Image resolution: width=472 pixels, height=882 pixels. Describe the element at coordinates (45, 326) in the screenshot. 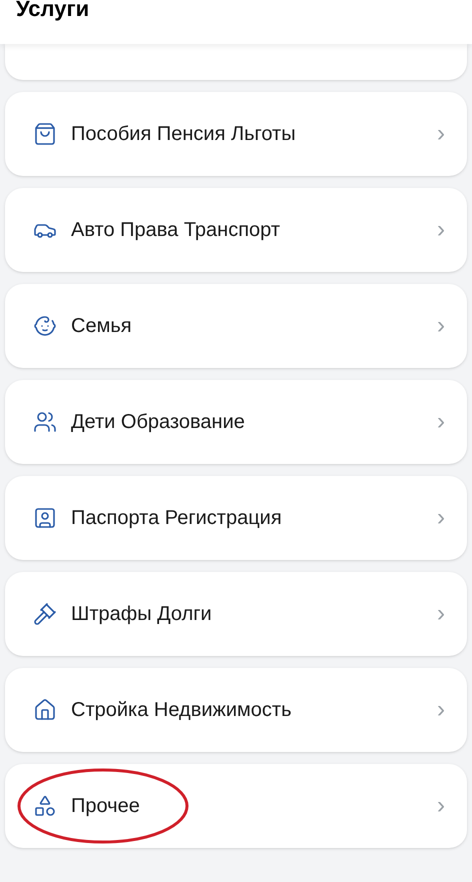

I see `baby-icon` at that location.